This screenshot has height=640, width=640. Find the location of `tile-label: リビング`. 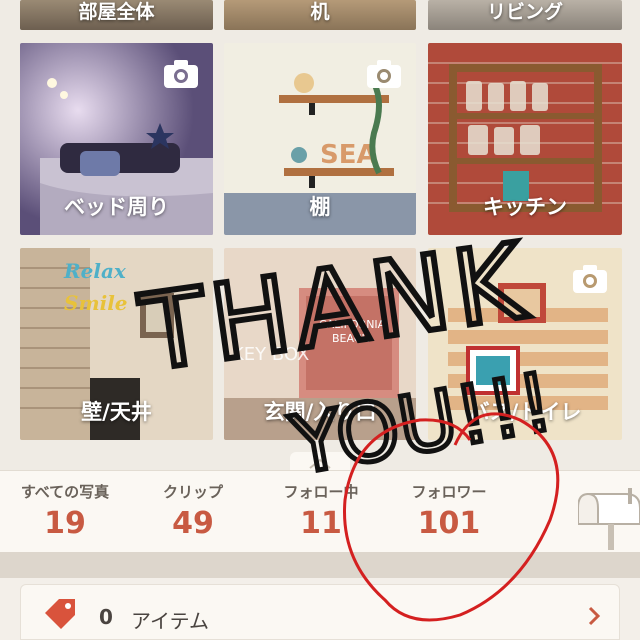

tile-label: リビング is located at coordinates (524, 12).